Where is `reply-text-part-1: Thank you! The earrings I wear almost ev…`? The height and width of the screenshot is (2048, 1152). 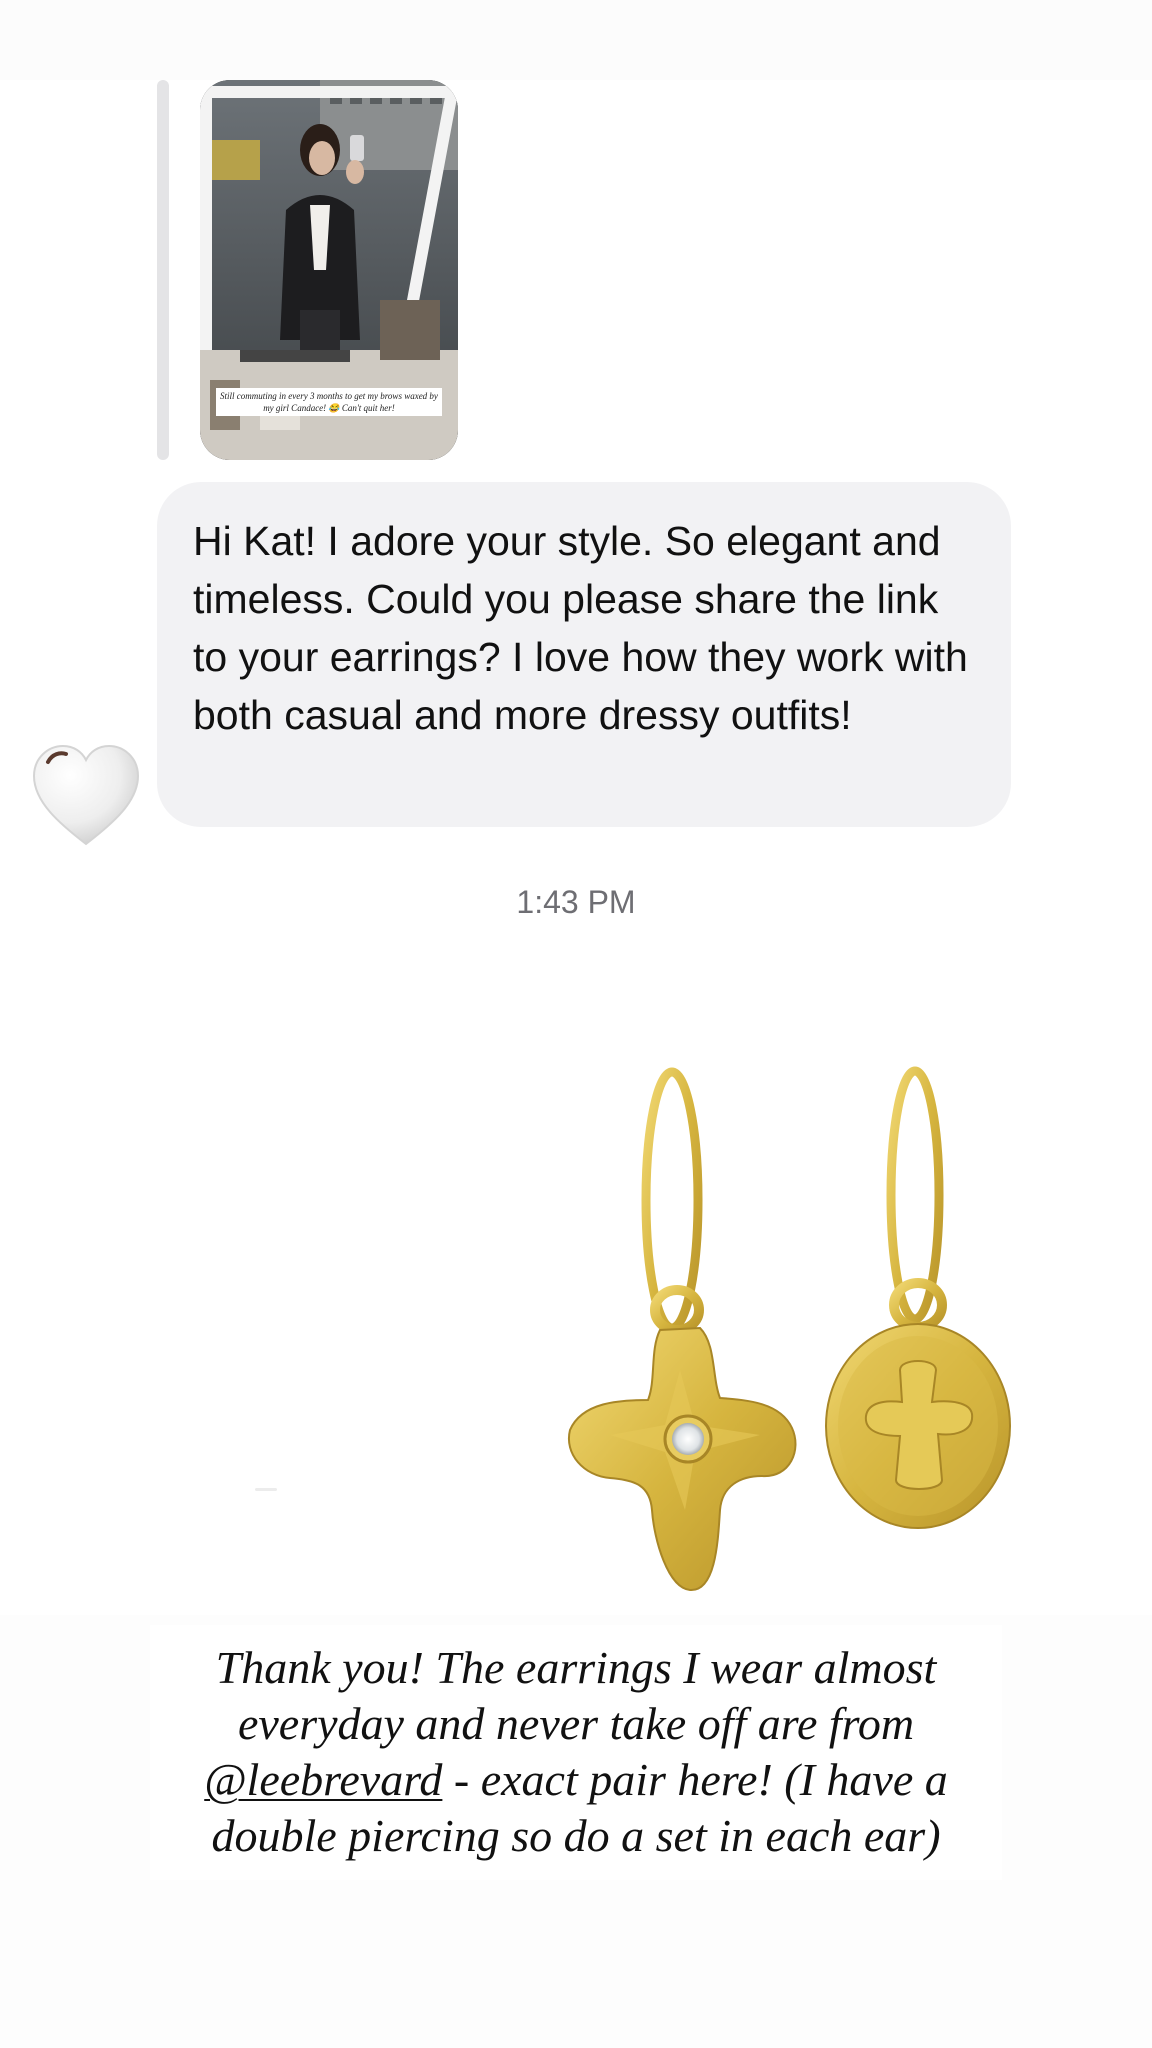
reply-text-part-1: Thank you! The earrings I wear almost ev… is located at coordinates (576, 1695).